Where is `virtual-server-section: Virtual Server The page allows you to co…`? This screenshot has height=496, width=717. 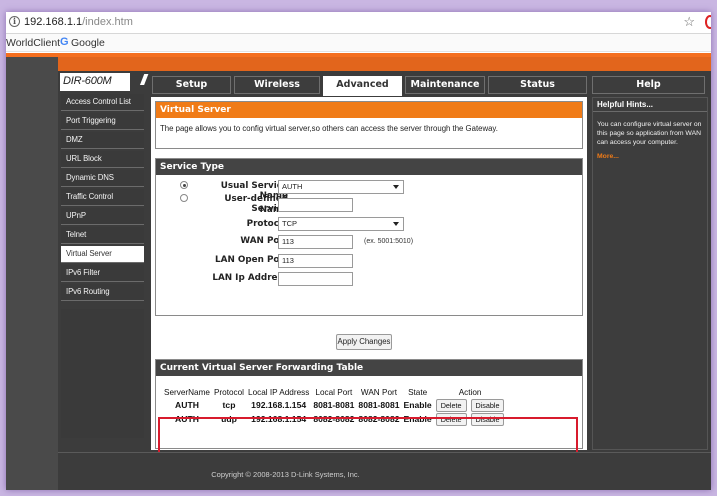
virtual-server-section: Virtual Server The page allows you to co… is located at coordinates (369, 125).